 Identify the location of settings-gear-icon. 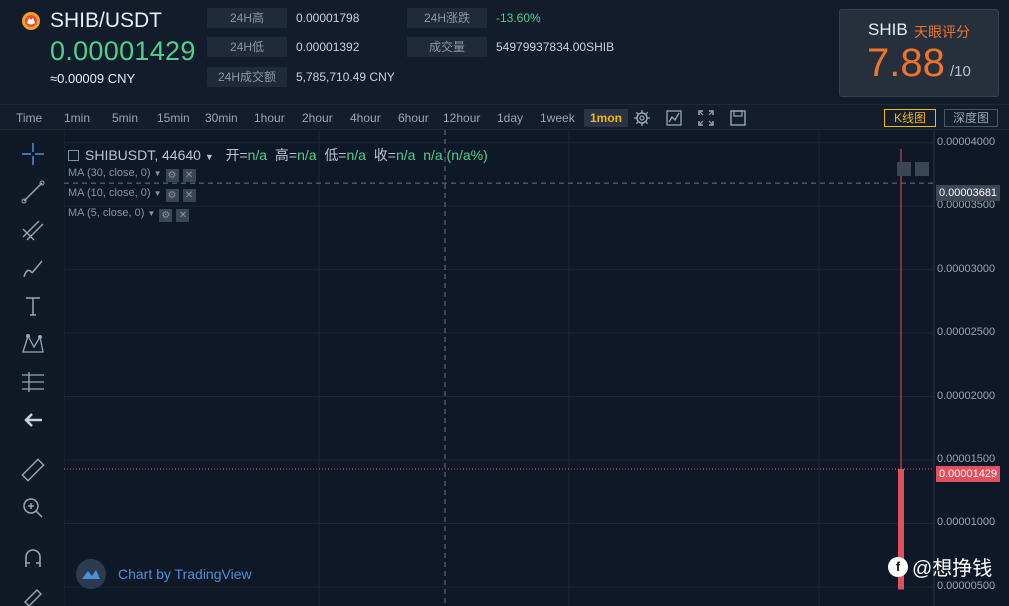
(642, 118).